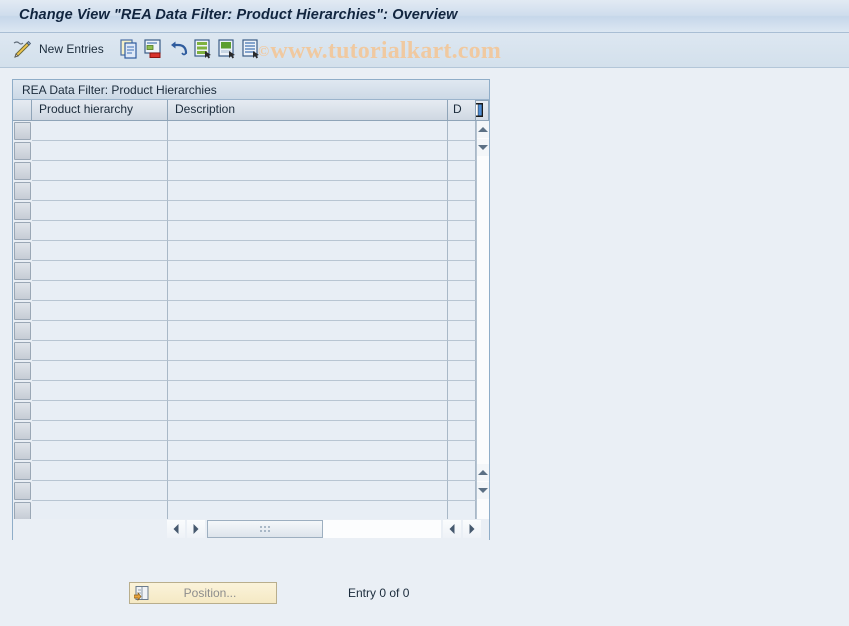 The width and height of the screenshot is (849, 626). I want to click on scroll-right-icon, so click(196, 529).